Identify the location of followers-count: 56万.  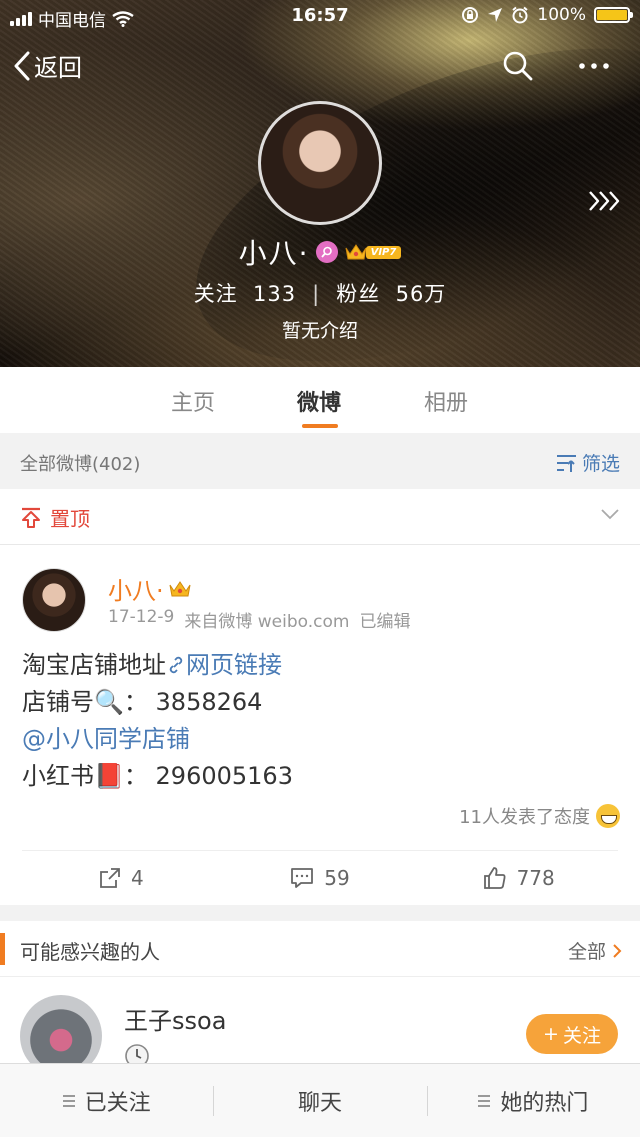
(421, 294).